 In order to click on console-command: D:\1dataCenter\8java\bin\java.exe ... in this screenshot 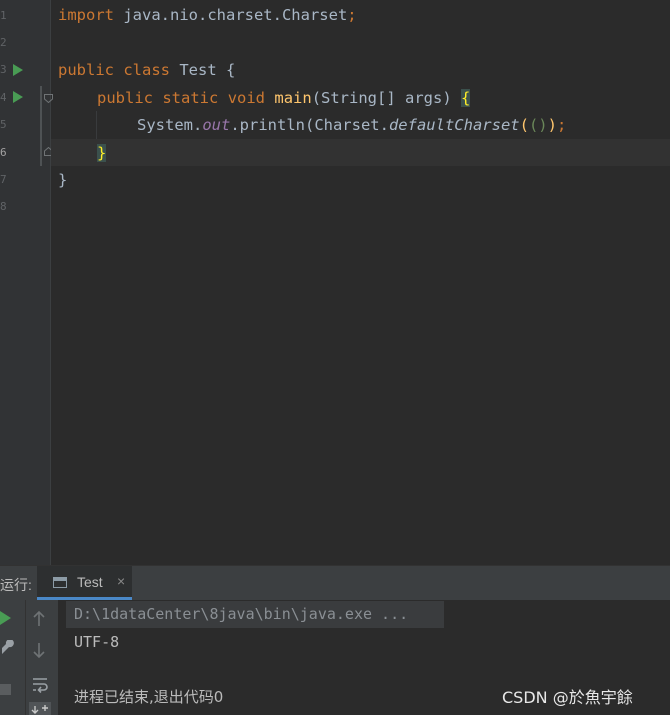, I will do `click(241, 614)`.